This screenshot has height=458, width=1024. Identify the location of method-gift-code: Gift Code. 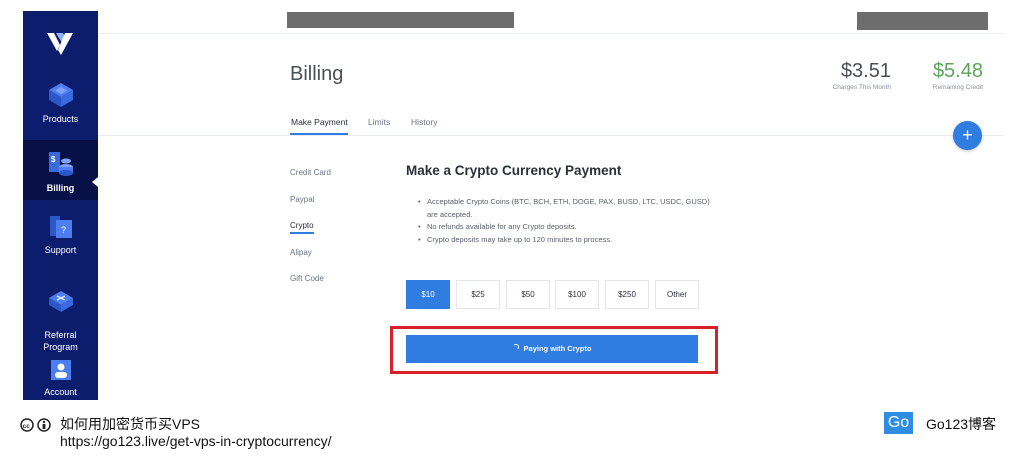
(307, 278).